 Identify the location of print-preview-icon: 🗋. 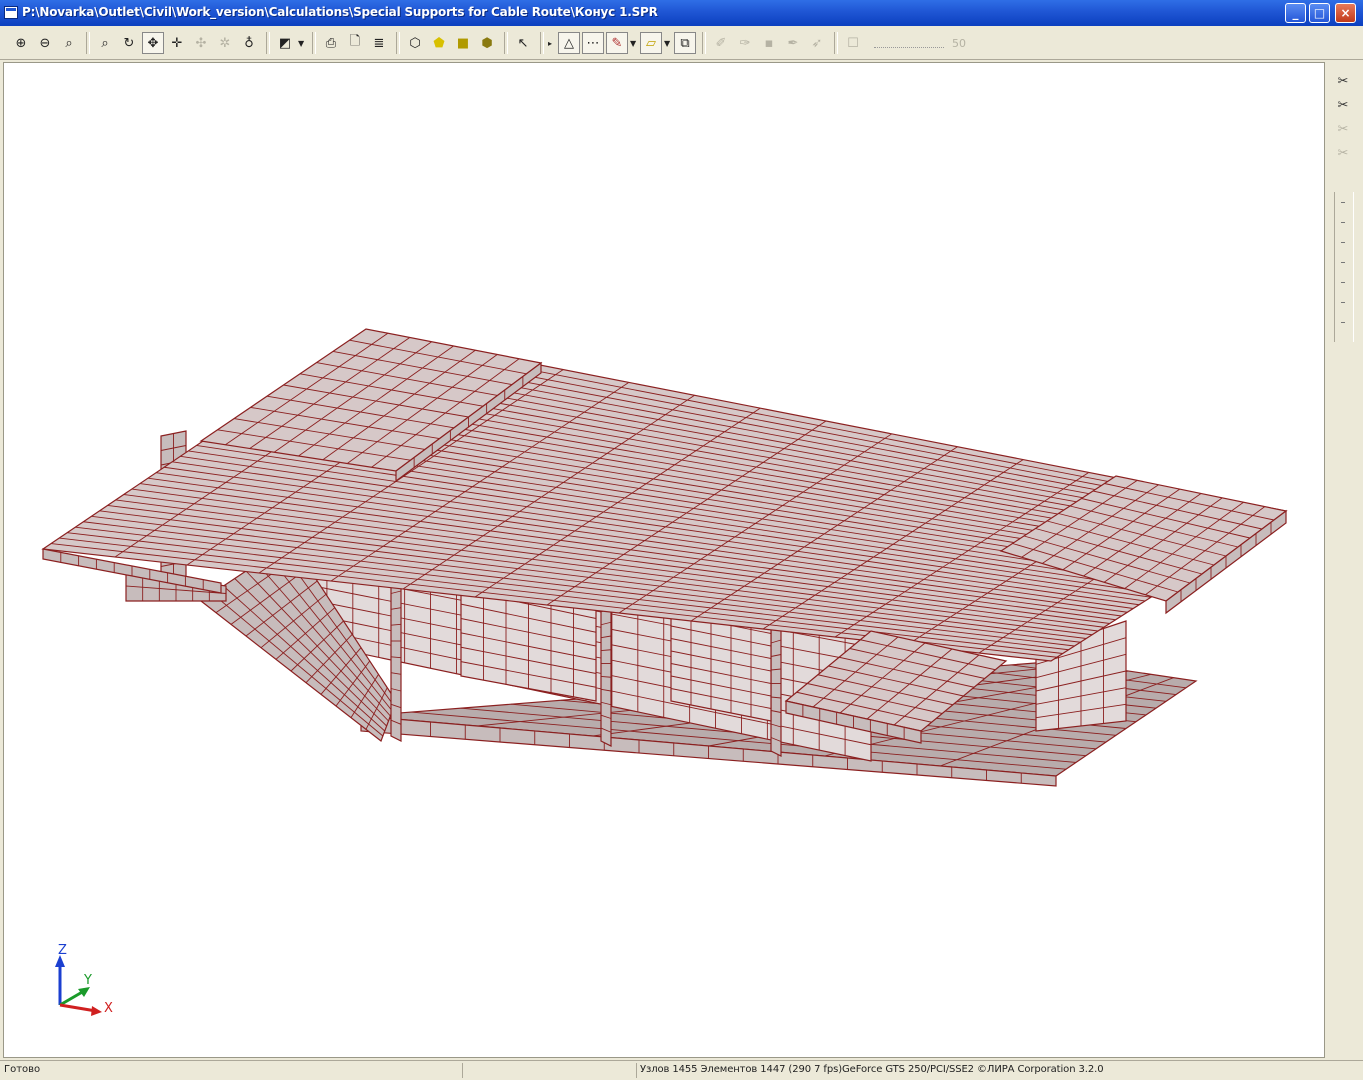
(355, 43).